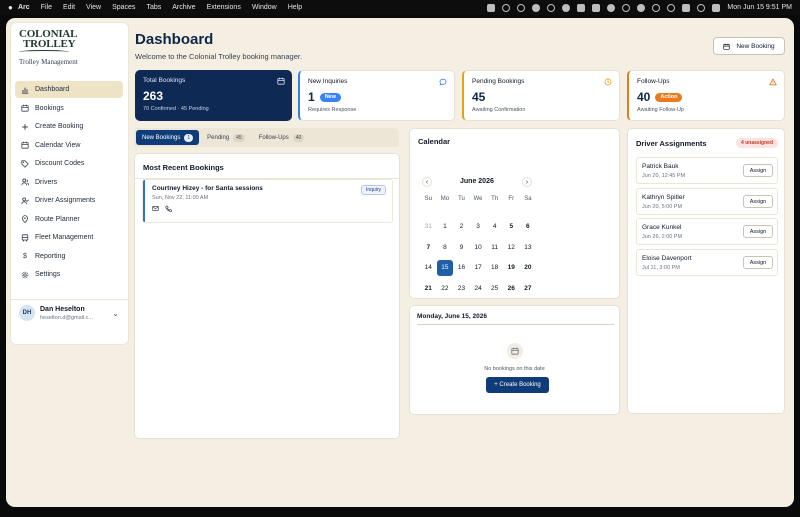 This screenshot has width=800, height=517. I want to click on calendar-day: 2, so click(461, 227).